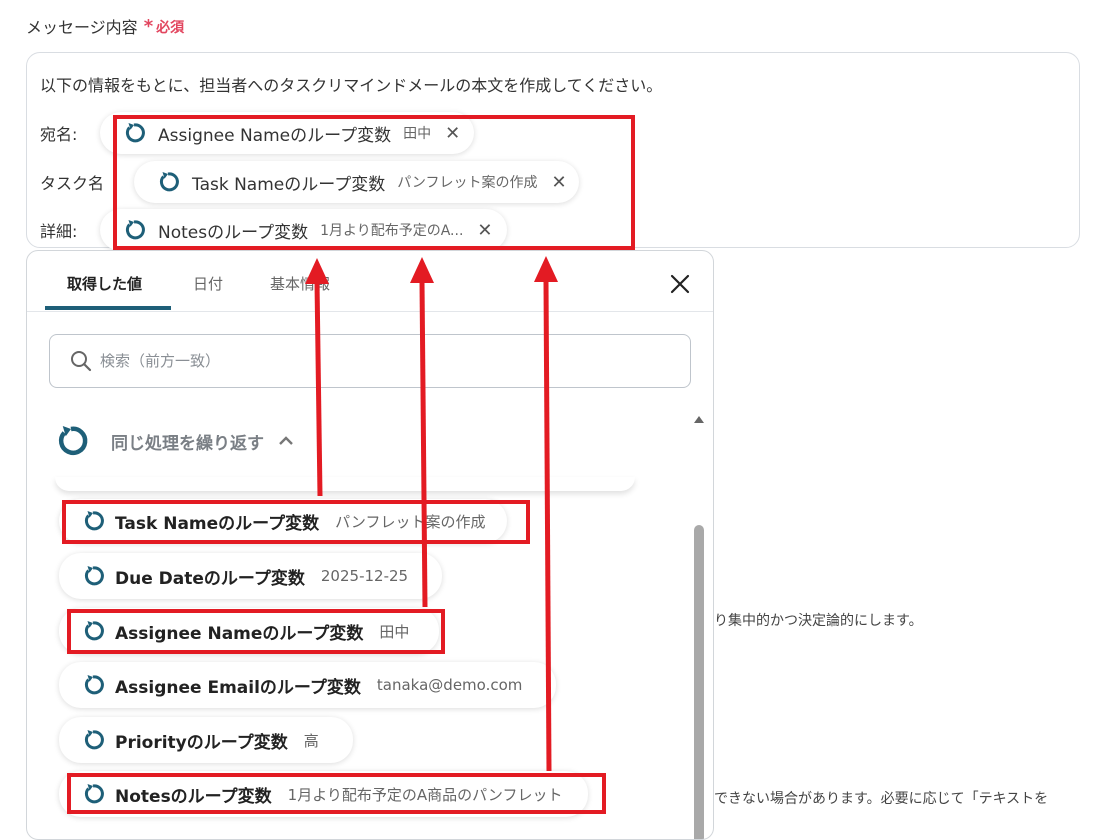 This screenshot has height=840, width=1101. I want to click on search-input, so click(350, 361).